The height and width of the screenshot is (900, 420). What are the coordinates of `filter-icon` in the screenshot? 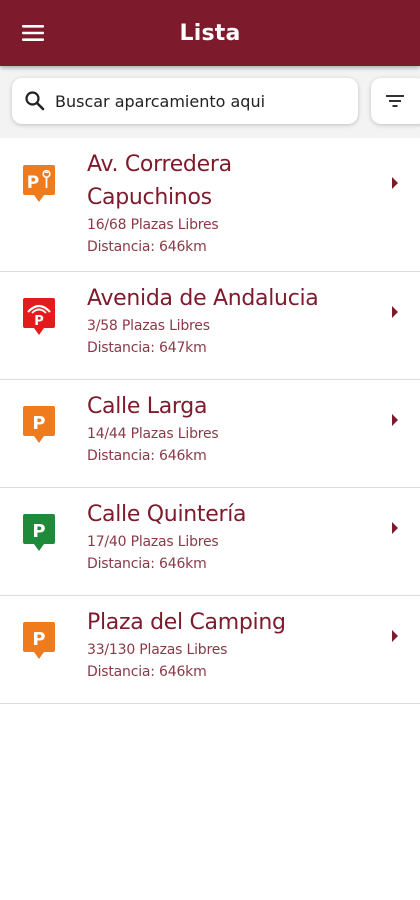 It's located at (395, 101).